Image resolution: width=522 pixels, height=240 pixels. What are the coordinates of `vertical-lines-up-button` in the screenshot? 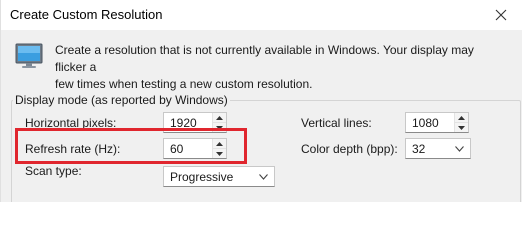 It's located at (461, 118).